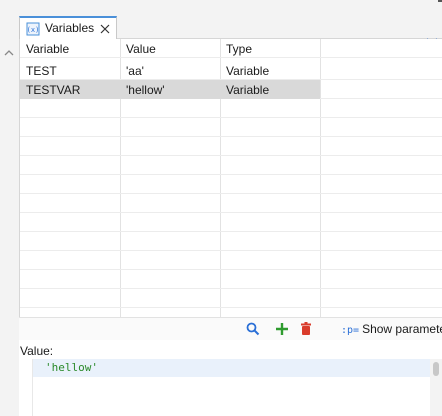 The width and height of the screenshot is (442, 416). I want to click on window-corner, so click(440, 1).